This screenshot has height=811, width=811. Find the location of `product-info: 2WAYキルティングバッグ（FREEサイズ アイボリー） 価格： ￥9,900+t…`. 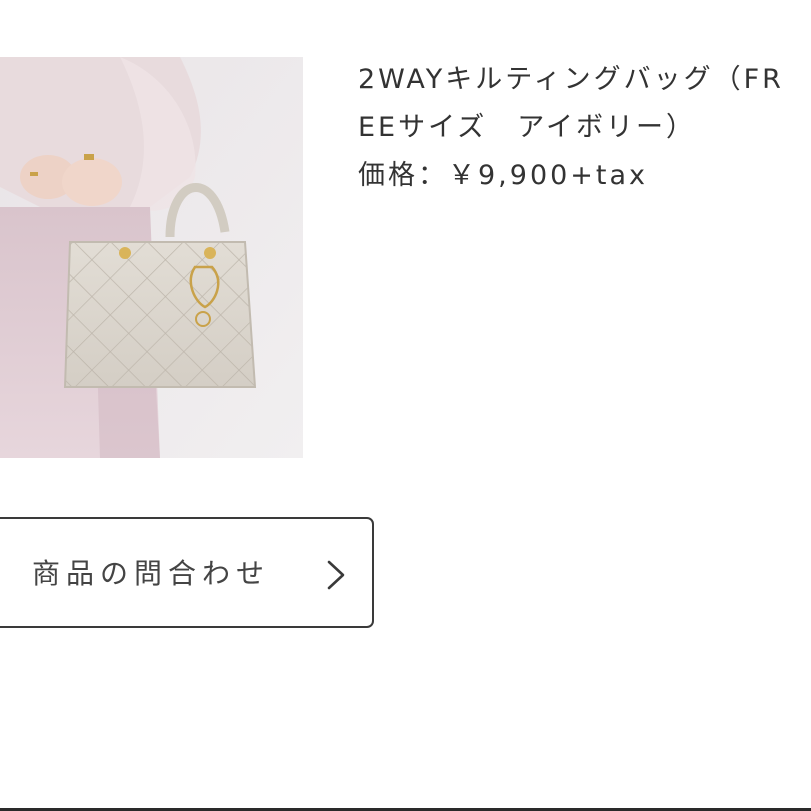

product-info: 2WAYキルティングバッグ（FREEサイズ アイボリー） 価格： ￥9,900+t… is located at coordinates (578, 128).